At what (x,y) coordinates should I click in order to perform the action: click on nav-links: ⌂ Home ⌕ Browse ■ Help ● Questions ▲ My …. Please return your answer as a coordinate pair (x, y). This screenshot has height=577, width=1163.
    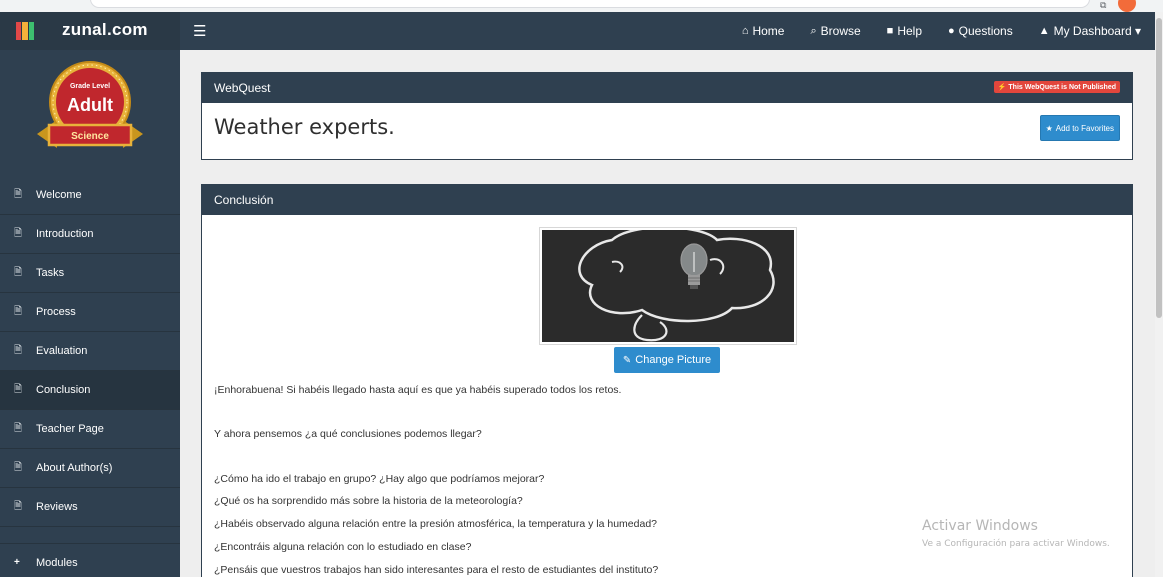
    Looking at the image, I should click on (928, 31).